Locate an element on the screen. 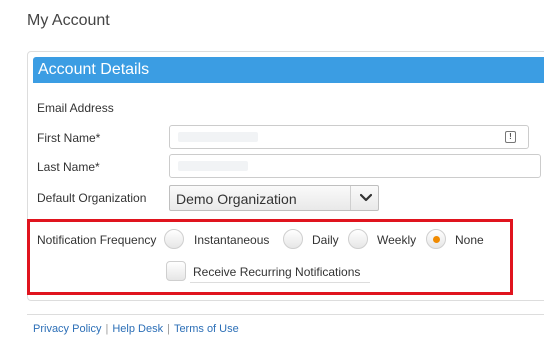 The image size is (544, 356). footer-links: Privacy Policy | Help Desk | Terms of Use is located at coordinates (136, 329).